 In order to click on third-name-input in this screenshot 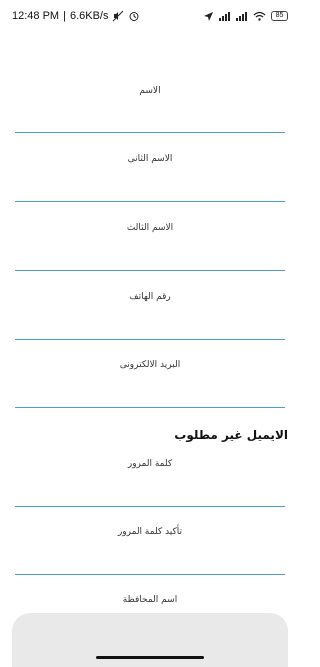, I will do `click(152, 254)`.